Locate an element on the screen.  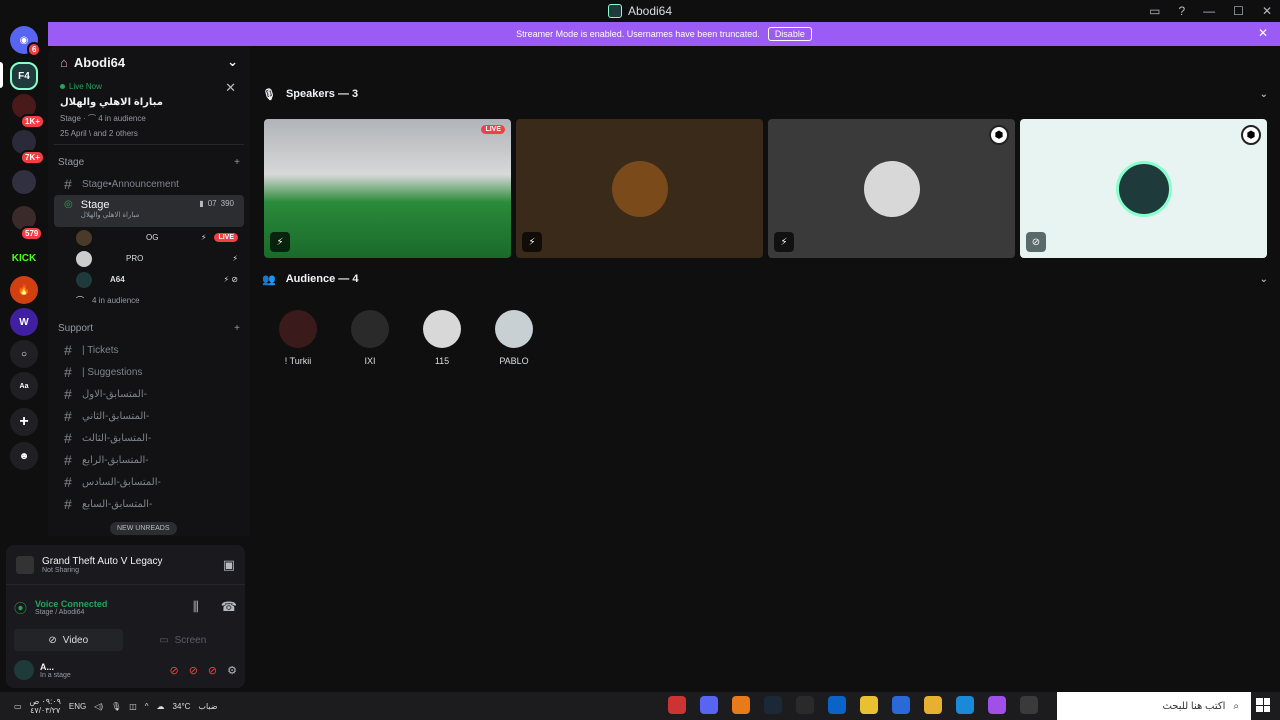
channel-contest: # المتسابق-الثالث- is located at coordinates (149, 438).